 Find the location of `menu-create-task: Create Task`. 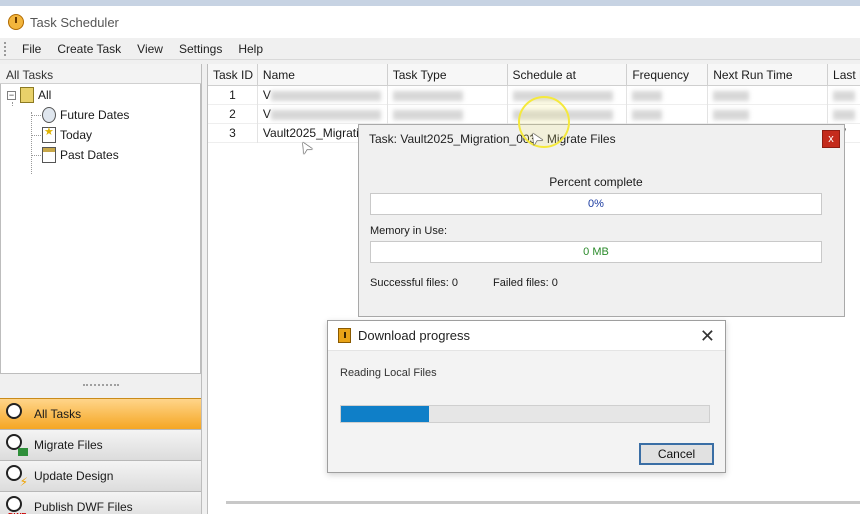

menu-create-task: Create Task is located at coordinates (89, 49).